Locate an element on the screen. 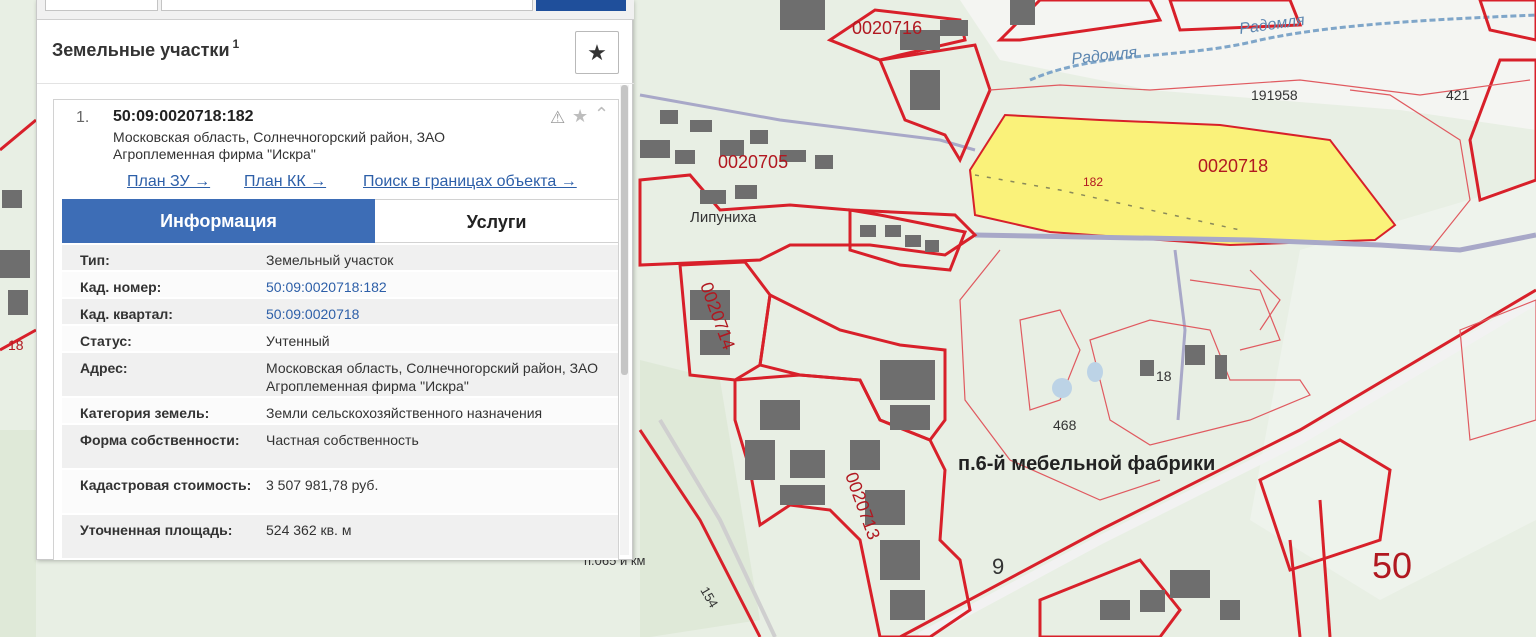 The image size is (1536, 637). panel-title: Земельные участки 1 is located at coordinates (145, 49).